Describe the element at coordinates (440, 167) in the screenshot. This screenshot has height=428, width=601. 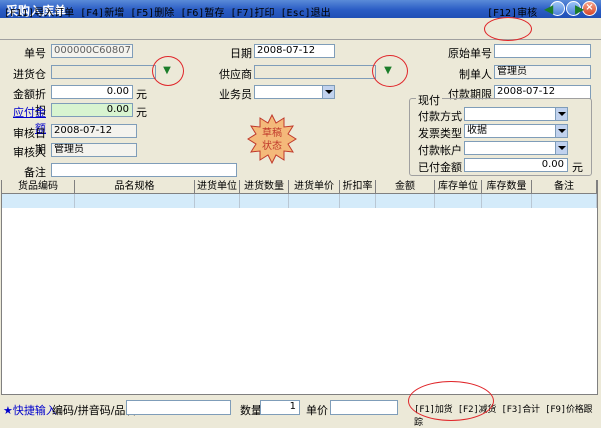
I see `paid-amount-label: 已付金额` at that location.